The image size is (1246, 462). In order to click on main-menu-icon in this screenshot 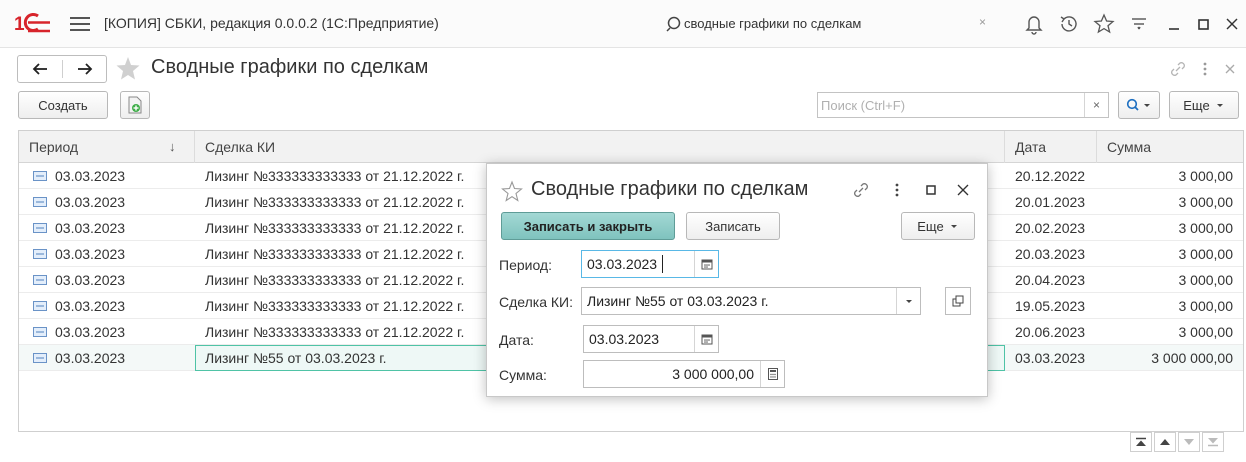, I will do `click(80, 23)`.